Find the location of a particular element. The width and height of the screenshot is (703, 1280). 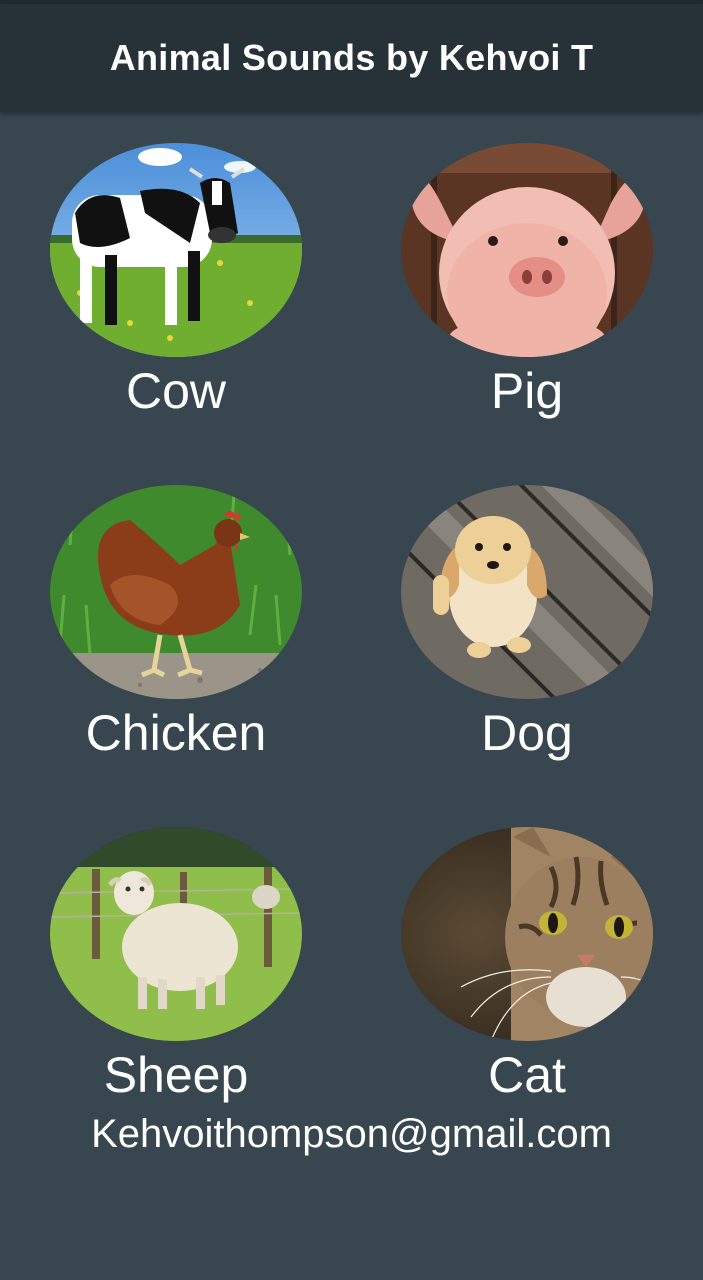

animal-button-cat: Cat is located at coordinates (527, 965).